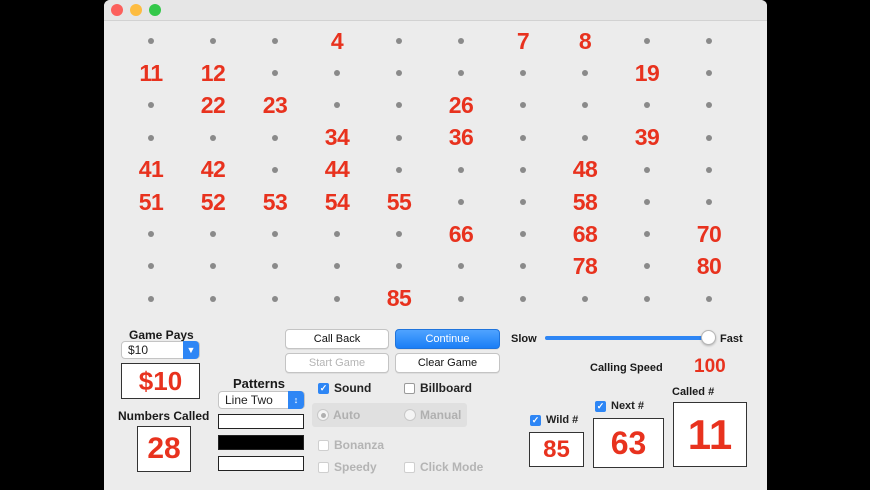  I want to click on called-number: 80, so click(709, 265).